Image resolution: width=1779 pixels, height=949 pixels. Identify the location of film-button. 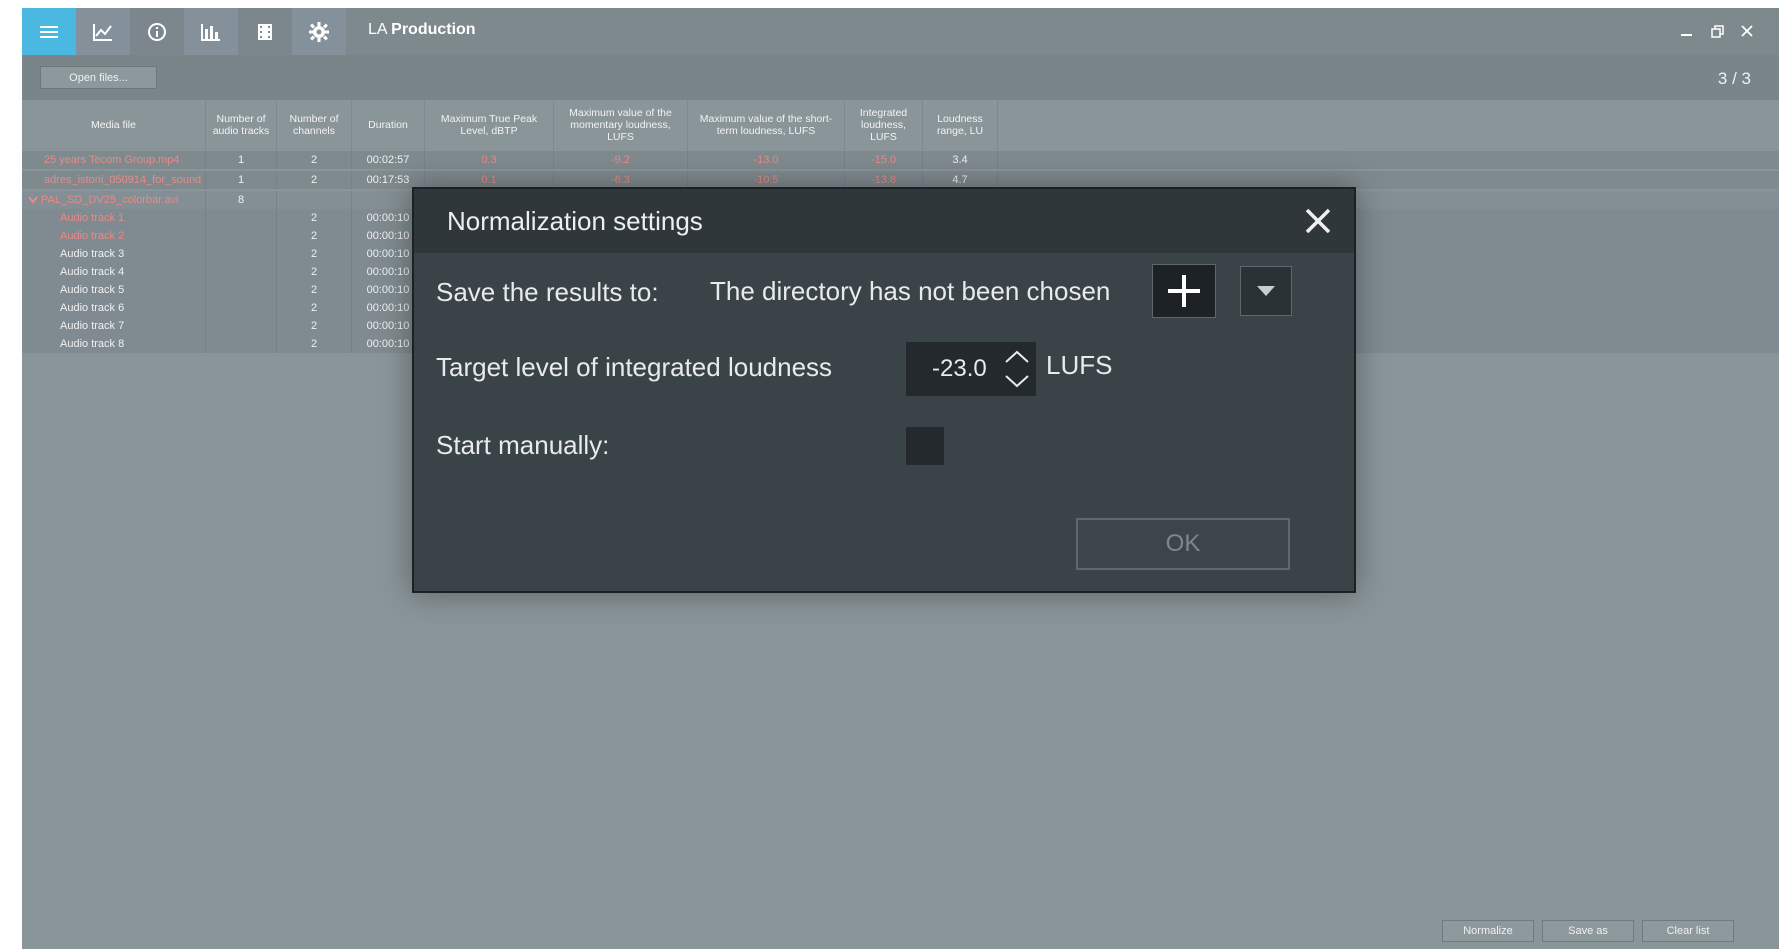
(265, 31).